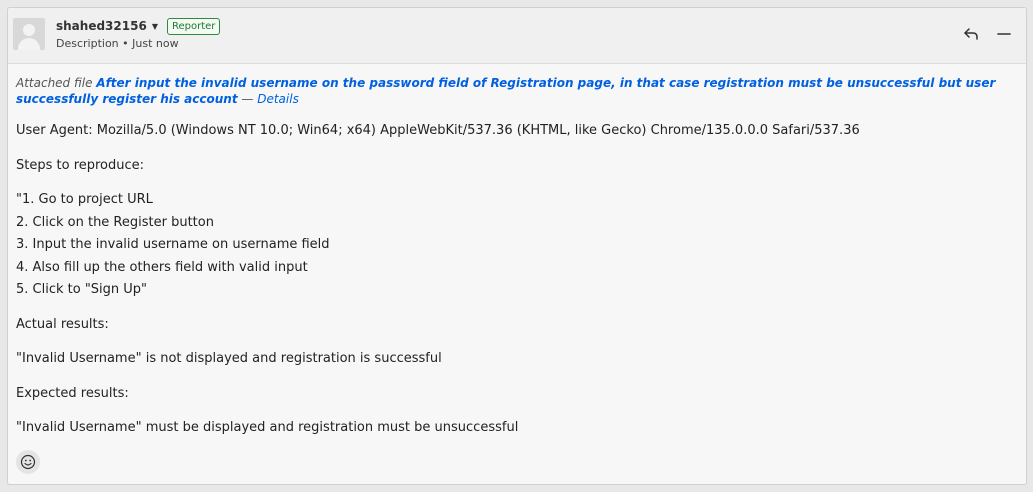  What do you see at coordinates (84, 199) in the screenshot?
I see `step-item: "1. Go to project URL` at bounding box center [84, 199].